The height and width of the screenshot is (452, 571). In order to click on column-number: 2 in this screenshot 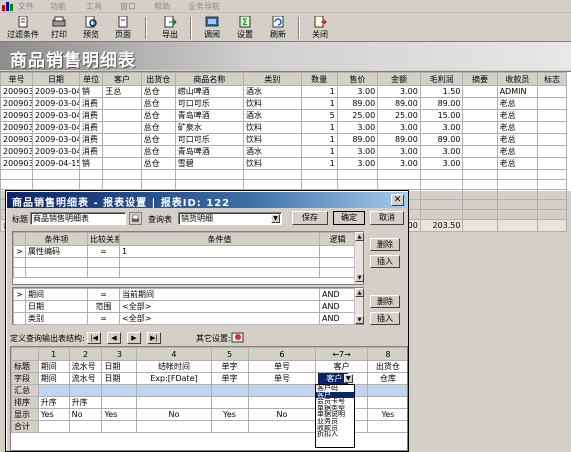, I will do `click(85, 354)`.